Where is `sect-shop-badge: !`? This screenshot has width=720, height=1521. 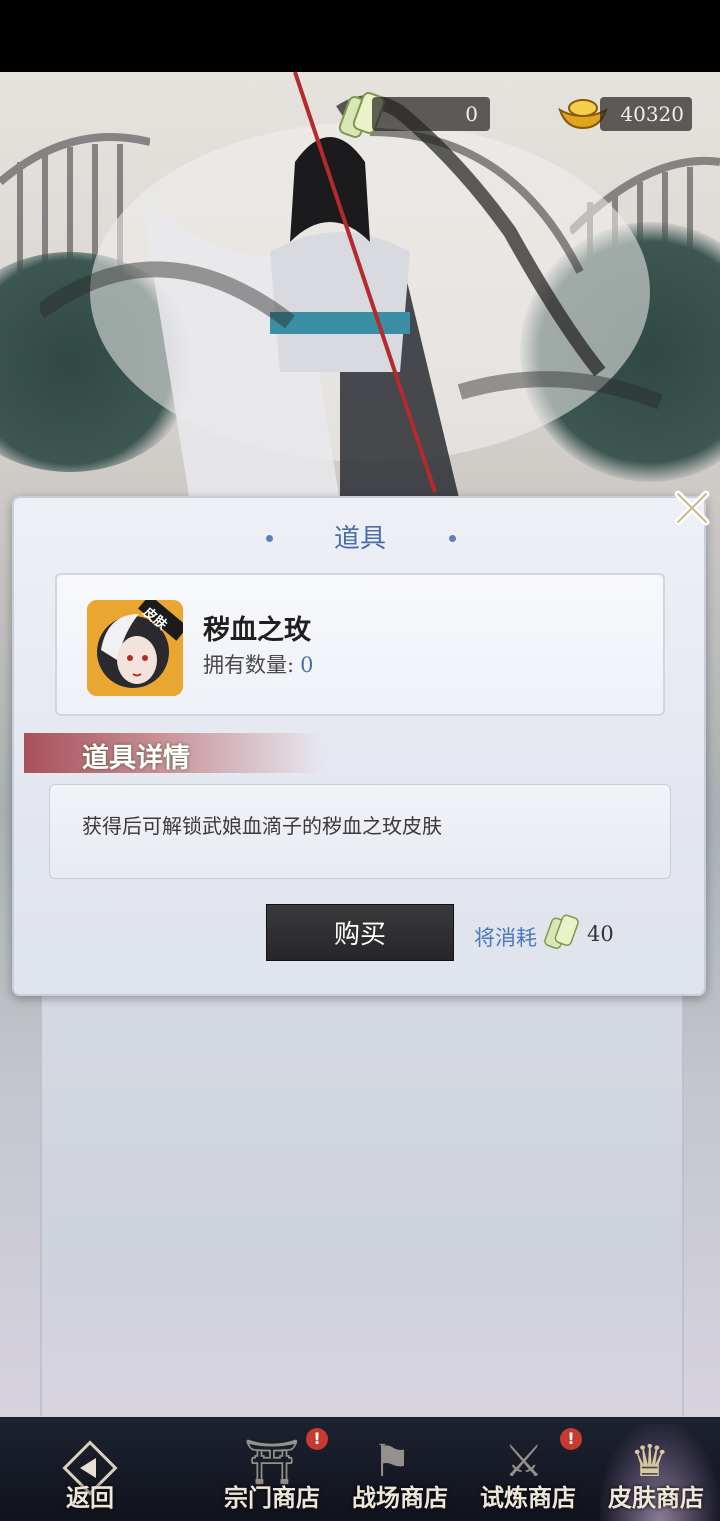
sect-shop-badge: ! is located at coordinates (317, 1439).